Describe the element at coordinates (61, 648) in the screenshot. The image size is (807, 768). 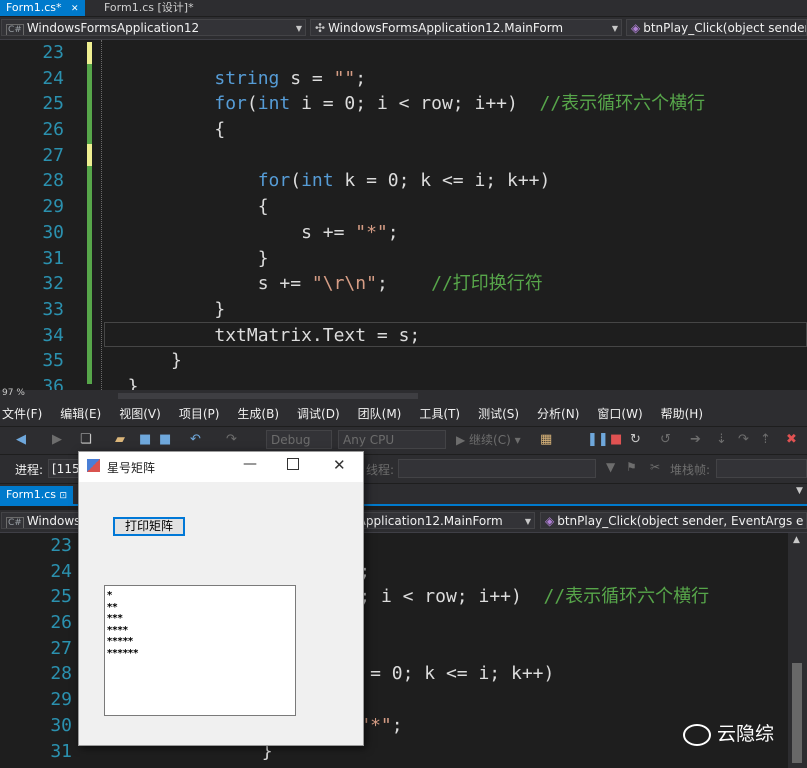
I see `line-number-gutter: 23 24 25 26 27 28 29 30 31` at that location.